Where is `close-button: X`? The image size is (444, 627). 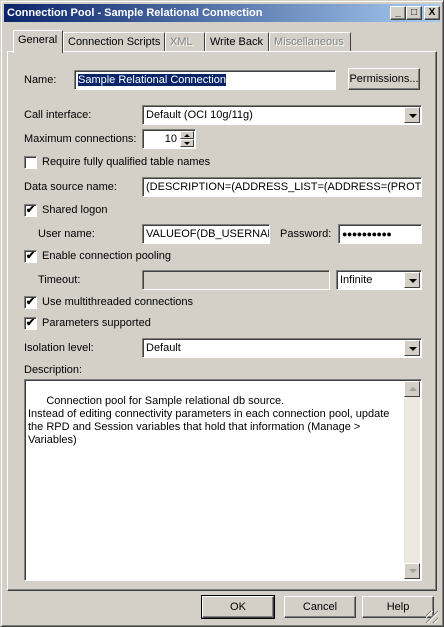
close-button: X is located at coordinates (432, 13).